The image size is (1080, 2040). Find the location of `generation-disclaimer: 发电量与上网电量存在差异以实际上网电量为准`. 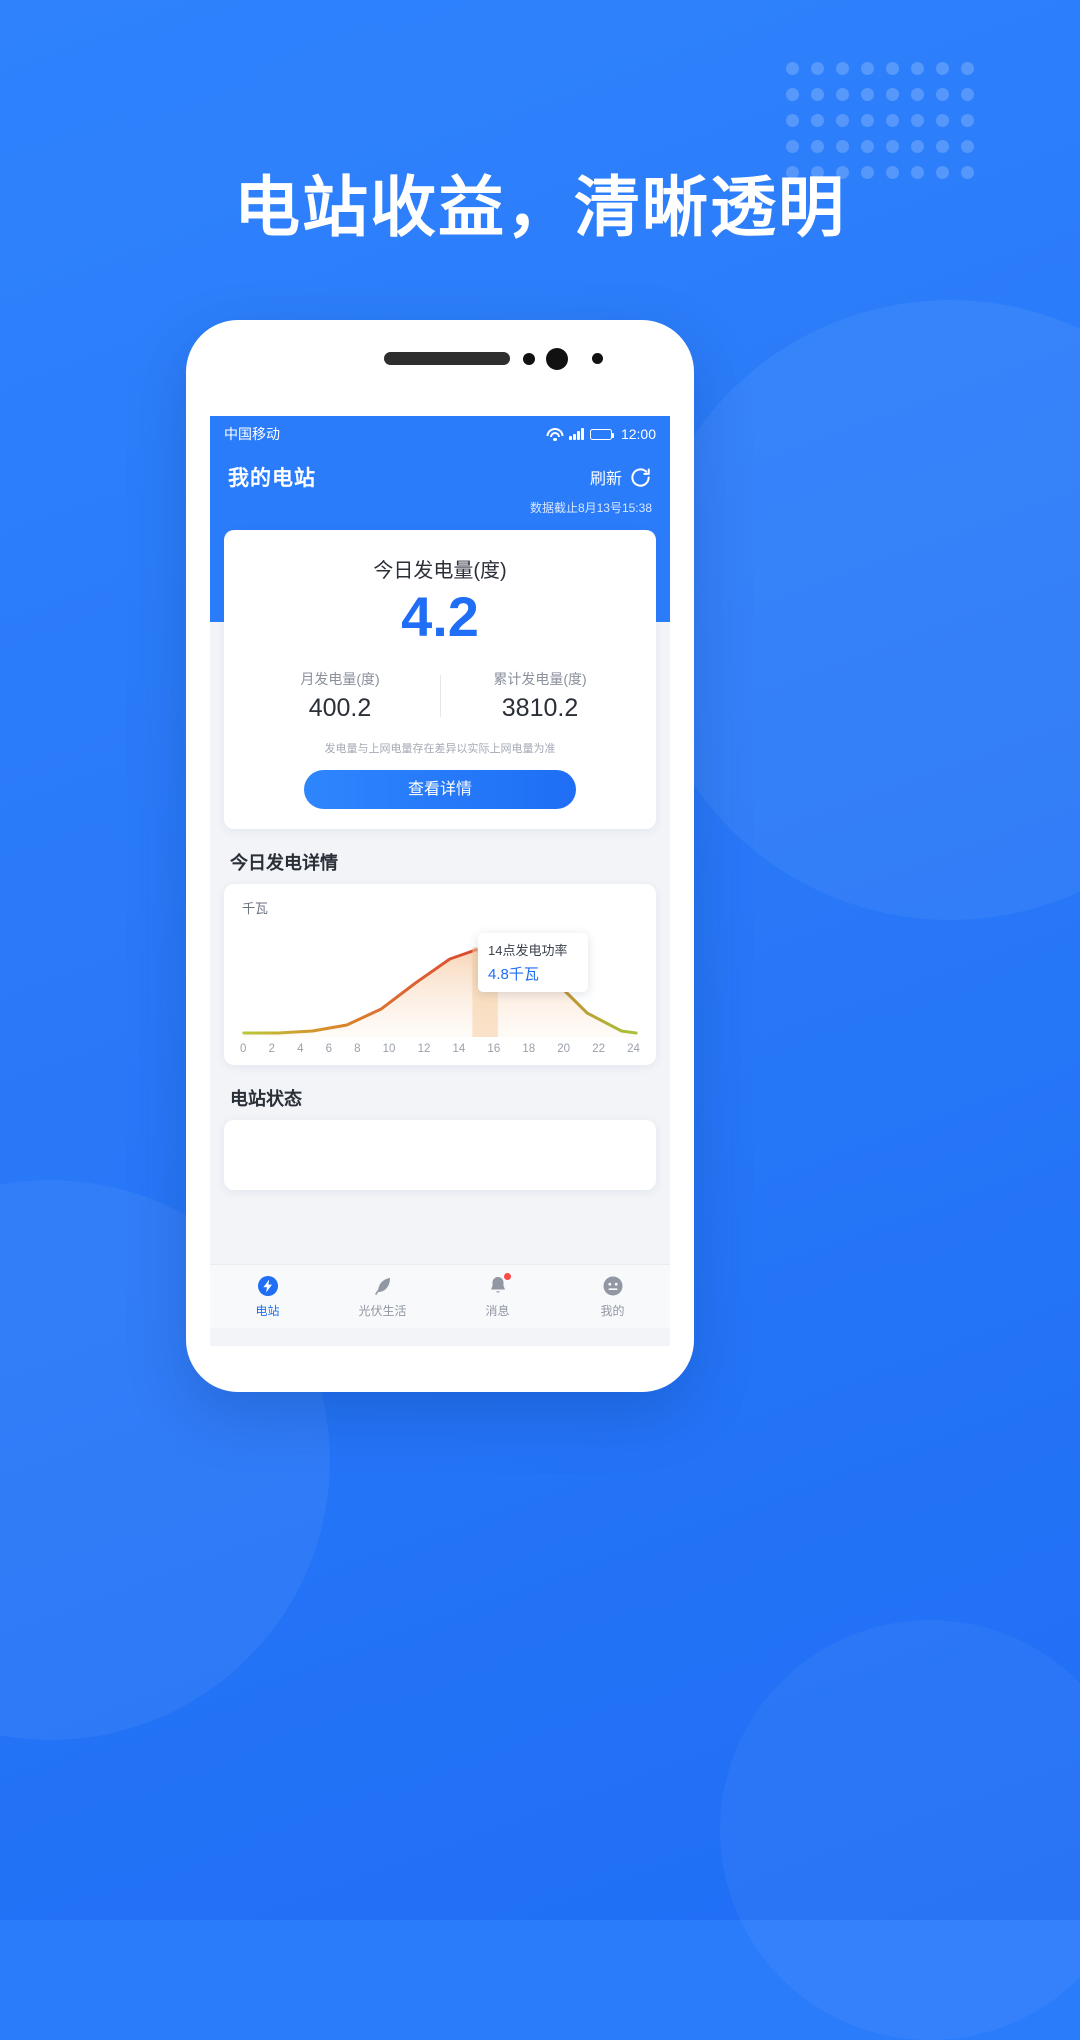

generation-disclaimer: 发电量与上网电量存在差异以实际上网电量为准 is located at coordinates (440, 749).